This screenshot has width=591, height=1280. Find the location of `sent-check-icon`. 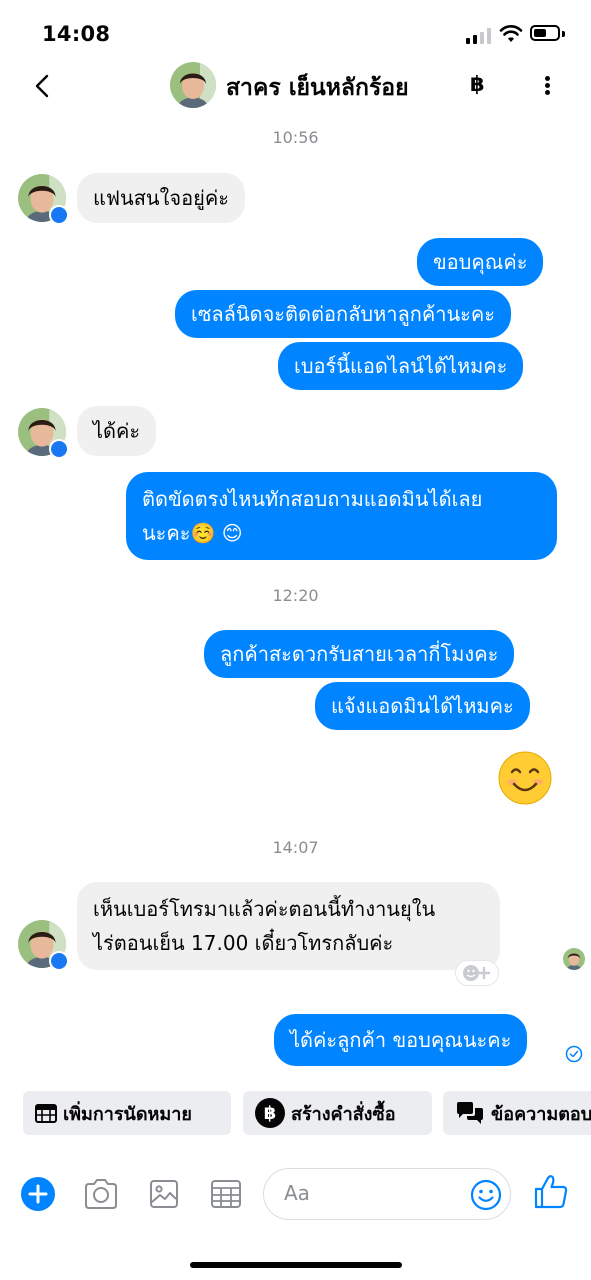

sent-check-icon is located at coordinates (574, 1054).